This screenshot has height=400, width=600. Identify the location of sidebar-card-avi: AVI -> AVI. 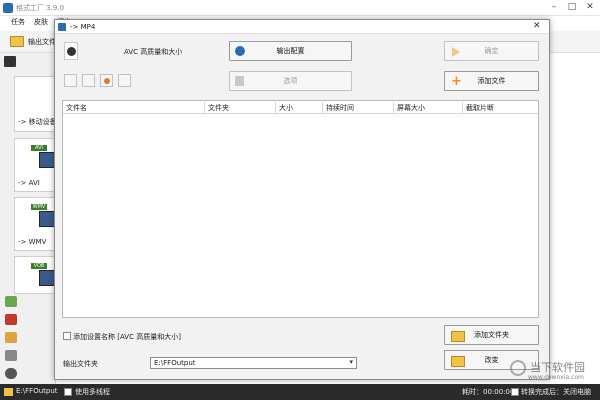
(36, 165).